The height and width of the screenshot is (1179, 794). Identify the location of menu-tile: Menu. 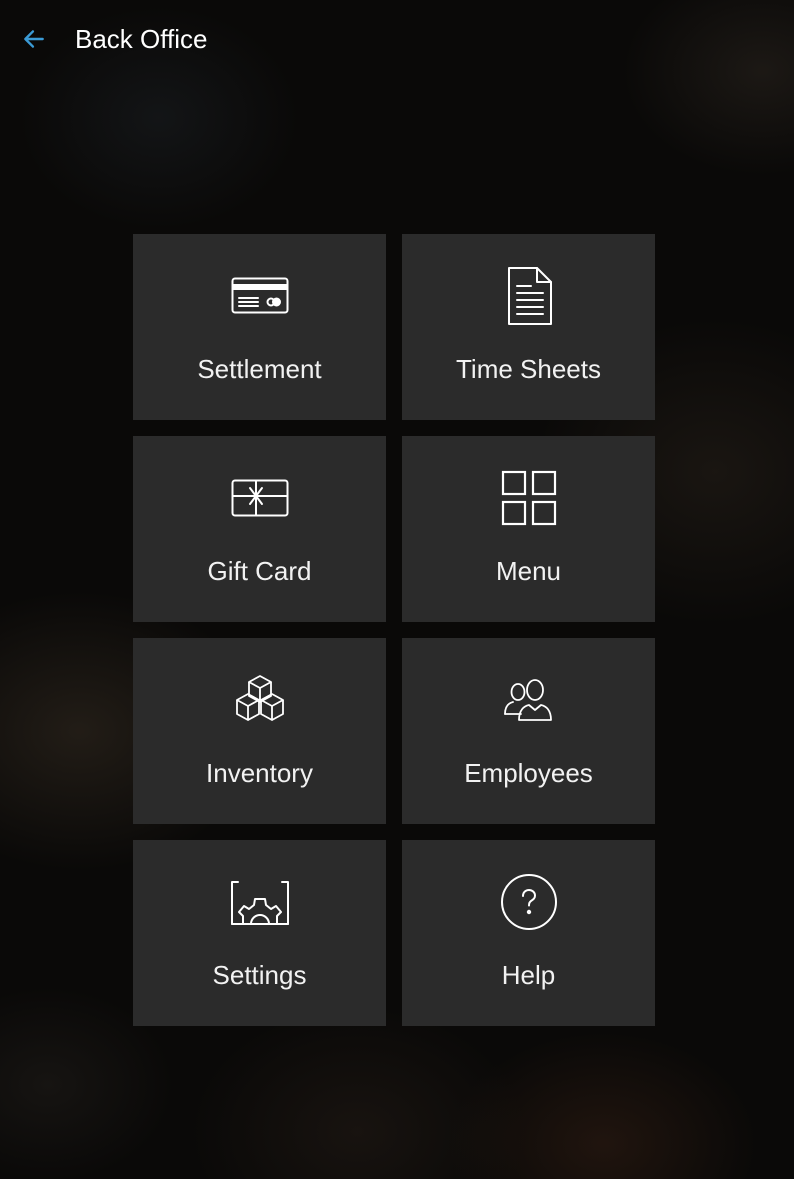
(528, 529).